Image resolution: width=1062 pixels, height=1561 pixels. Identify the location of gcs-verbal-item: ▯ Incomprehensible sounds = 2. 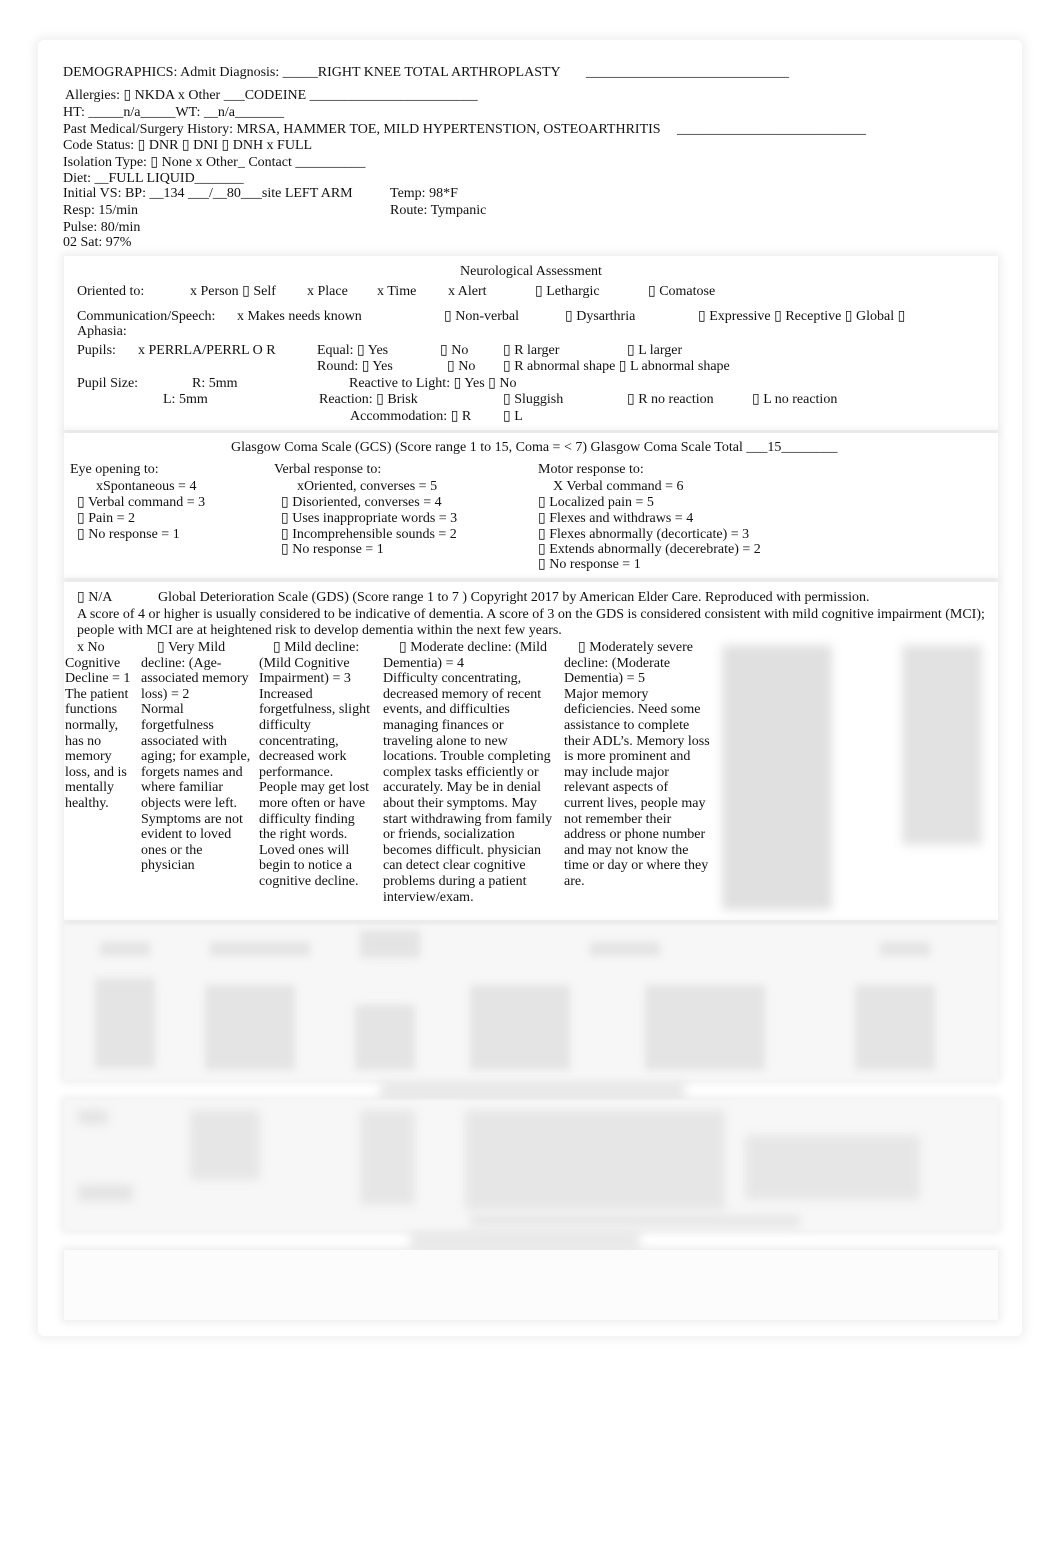
(369, 534).